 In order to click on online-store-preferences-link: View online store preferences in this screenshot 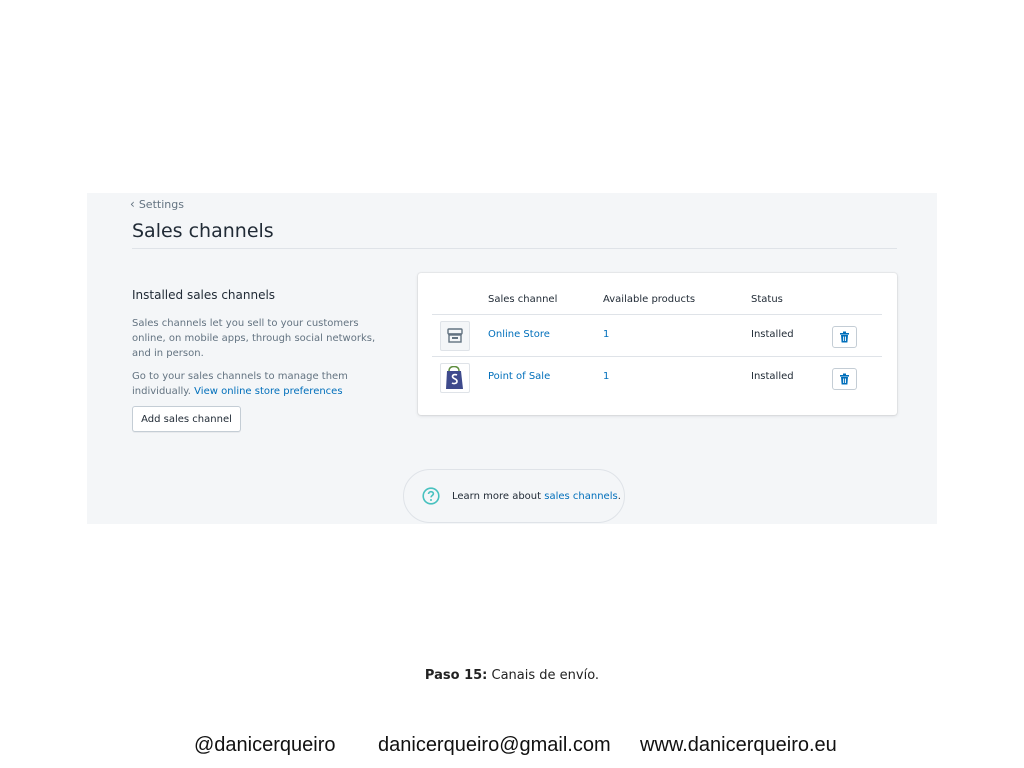, I will do `click(268, 391)`.